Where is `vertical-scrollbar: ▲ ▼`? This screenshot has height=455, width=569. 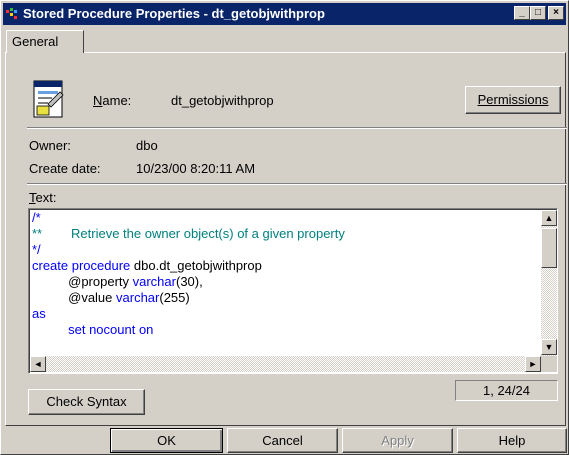
vertical-scrollbar: ▲ ▼ is located at coordinates (549, 283).